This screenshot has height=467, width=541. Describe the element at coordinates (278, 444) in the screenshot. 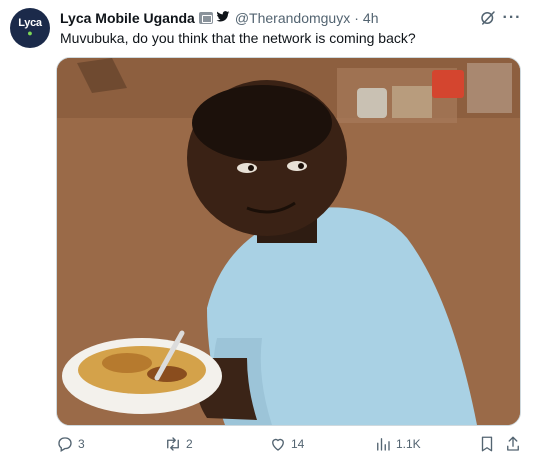

I see `heart-icon` at that location.